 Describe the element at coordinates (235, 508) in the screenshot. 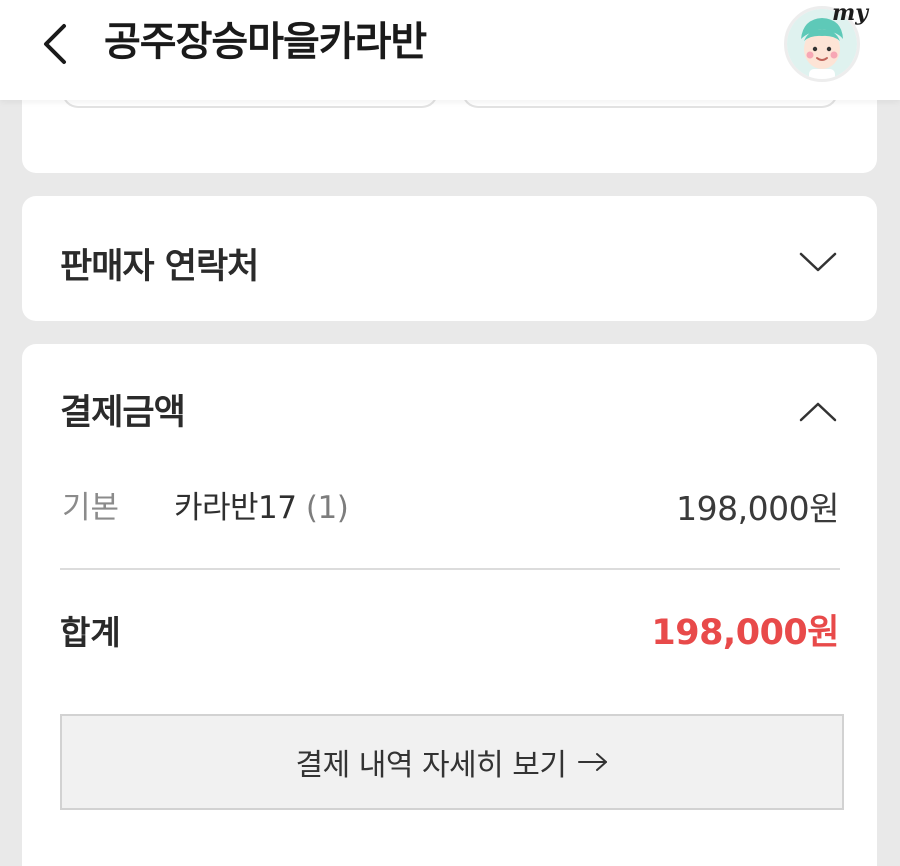

I see `item-product-name: 카라반17` at that location.